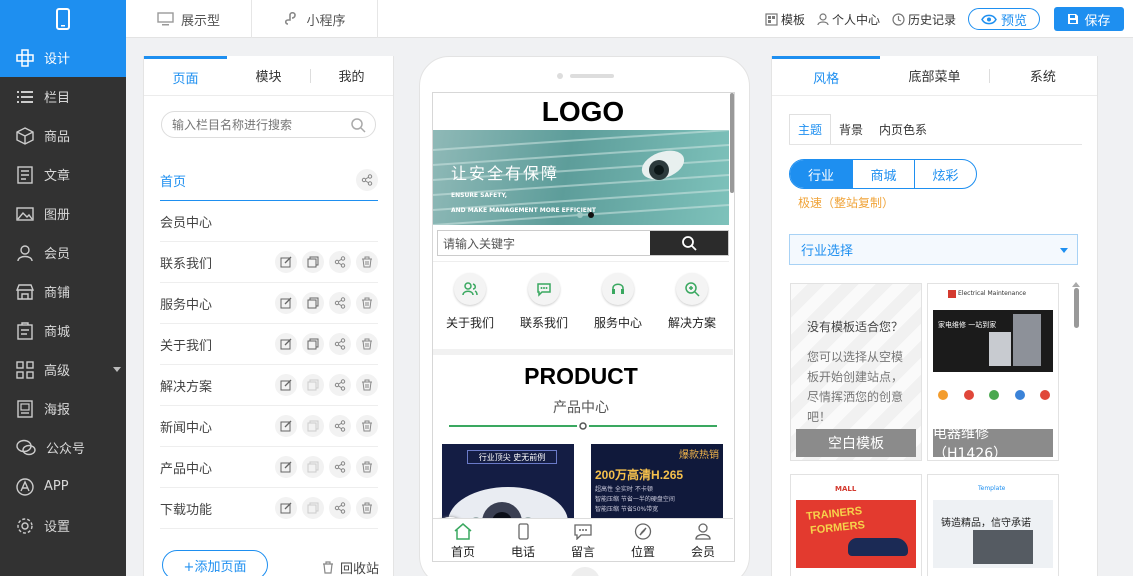 This screenshot has width=1133, height=576. Describe the element at coordinates (903, 129) in the screenshot. I see `subtab-inner-colors: 内页色系` at that location.